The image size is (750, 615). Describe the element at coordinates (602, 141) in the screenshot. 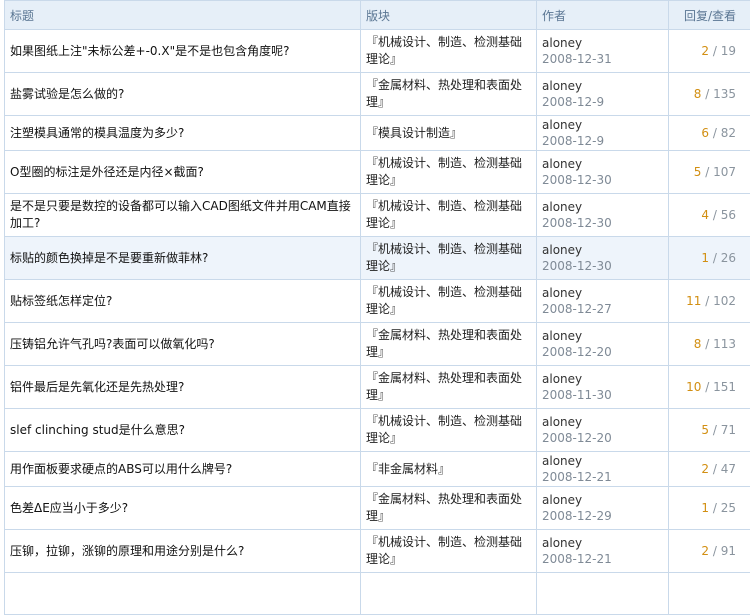

I see `thread-post-date: 2008-12-9` at that location.